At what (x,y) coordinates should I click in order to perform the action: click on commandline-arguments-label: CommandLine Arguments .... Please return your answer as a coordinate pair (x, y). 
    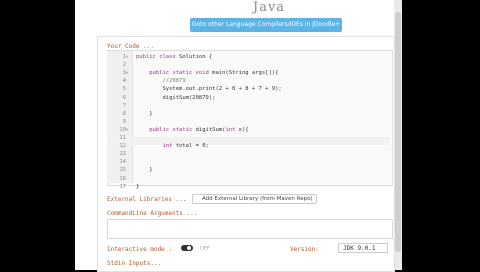
    Looking at the image, I should click on (152, 213).